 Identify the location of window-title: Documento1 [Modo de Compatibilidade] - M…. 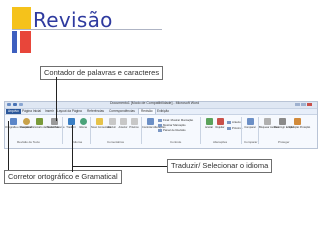
(155, 103).